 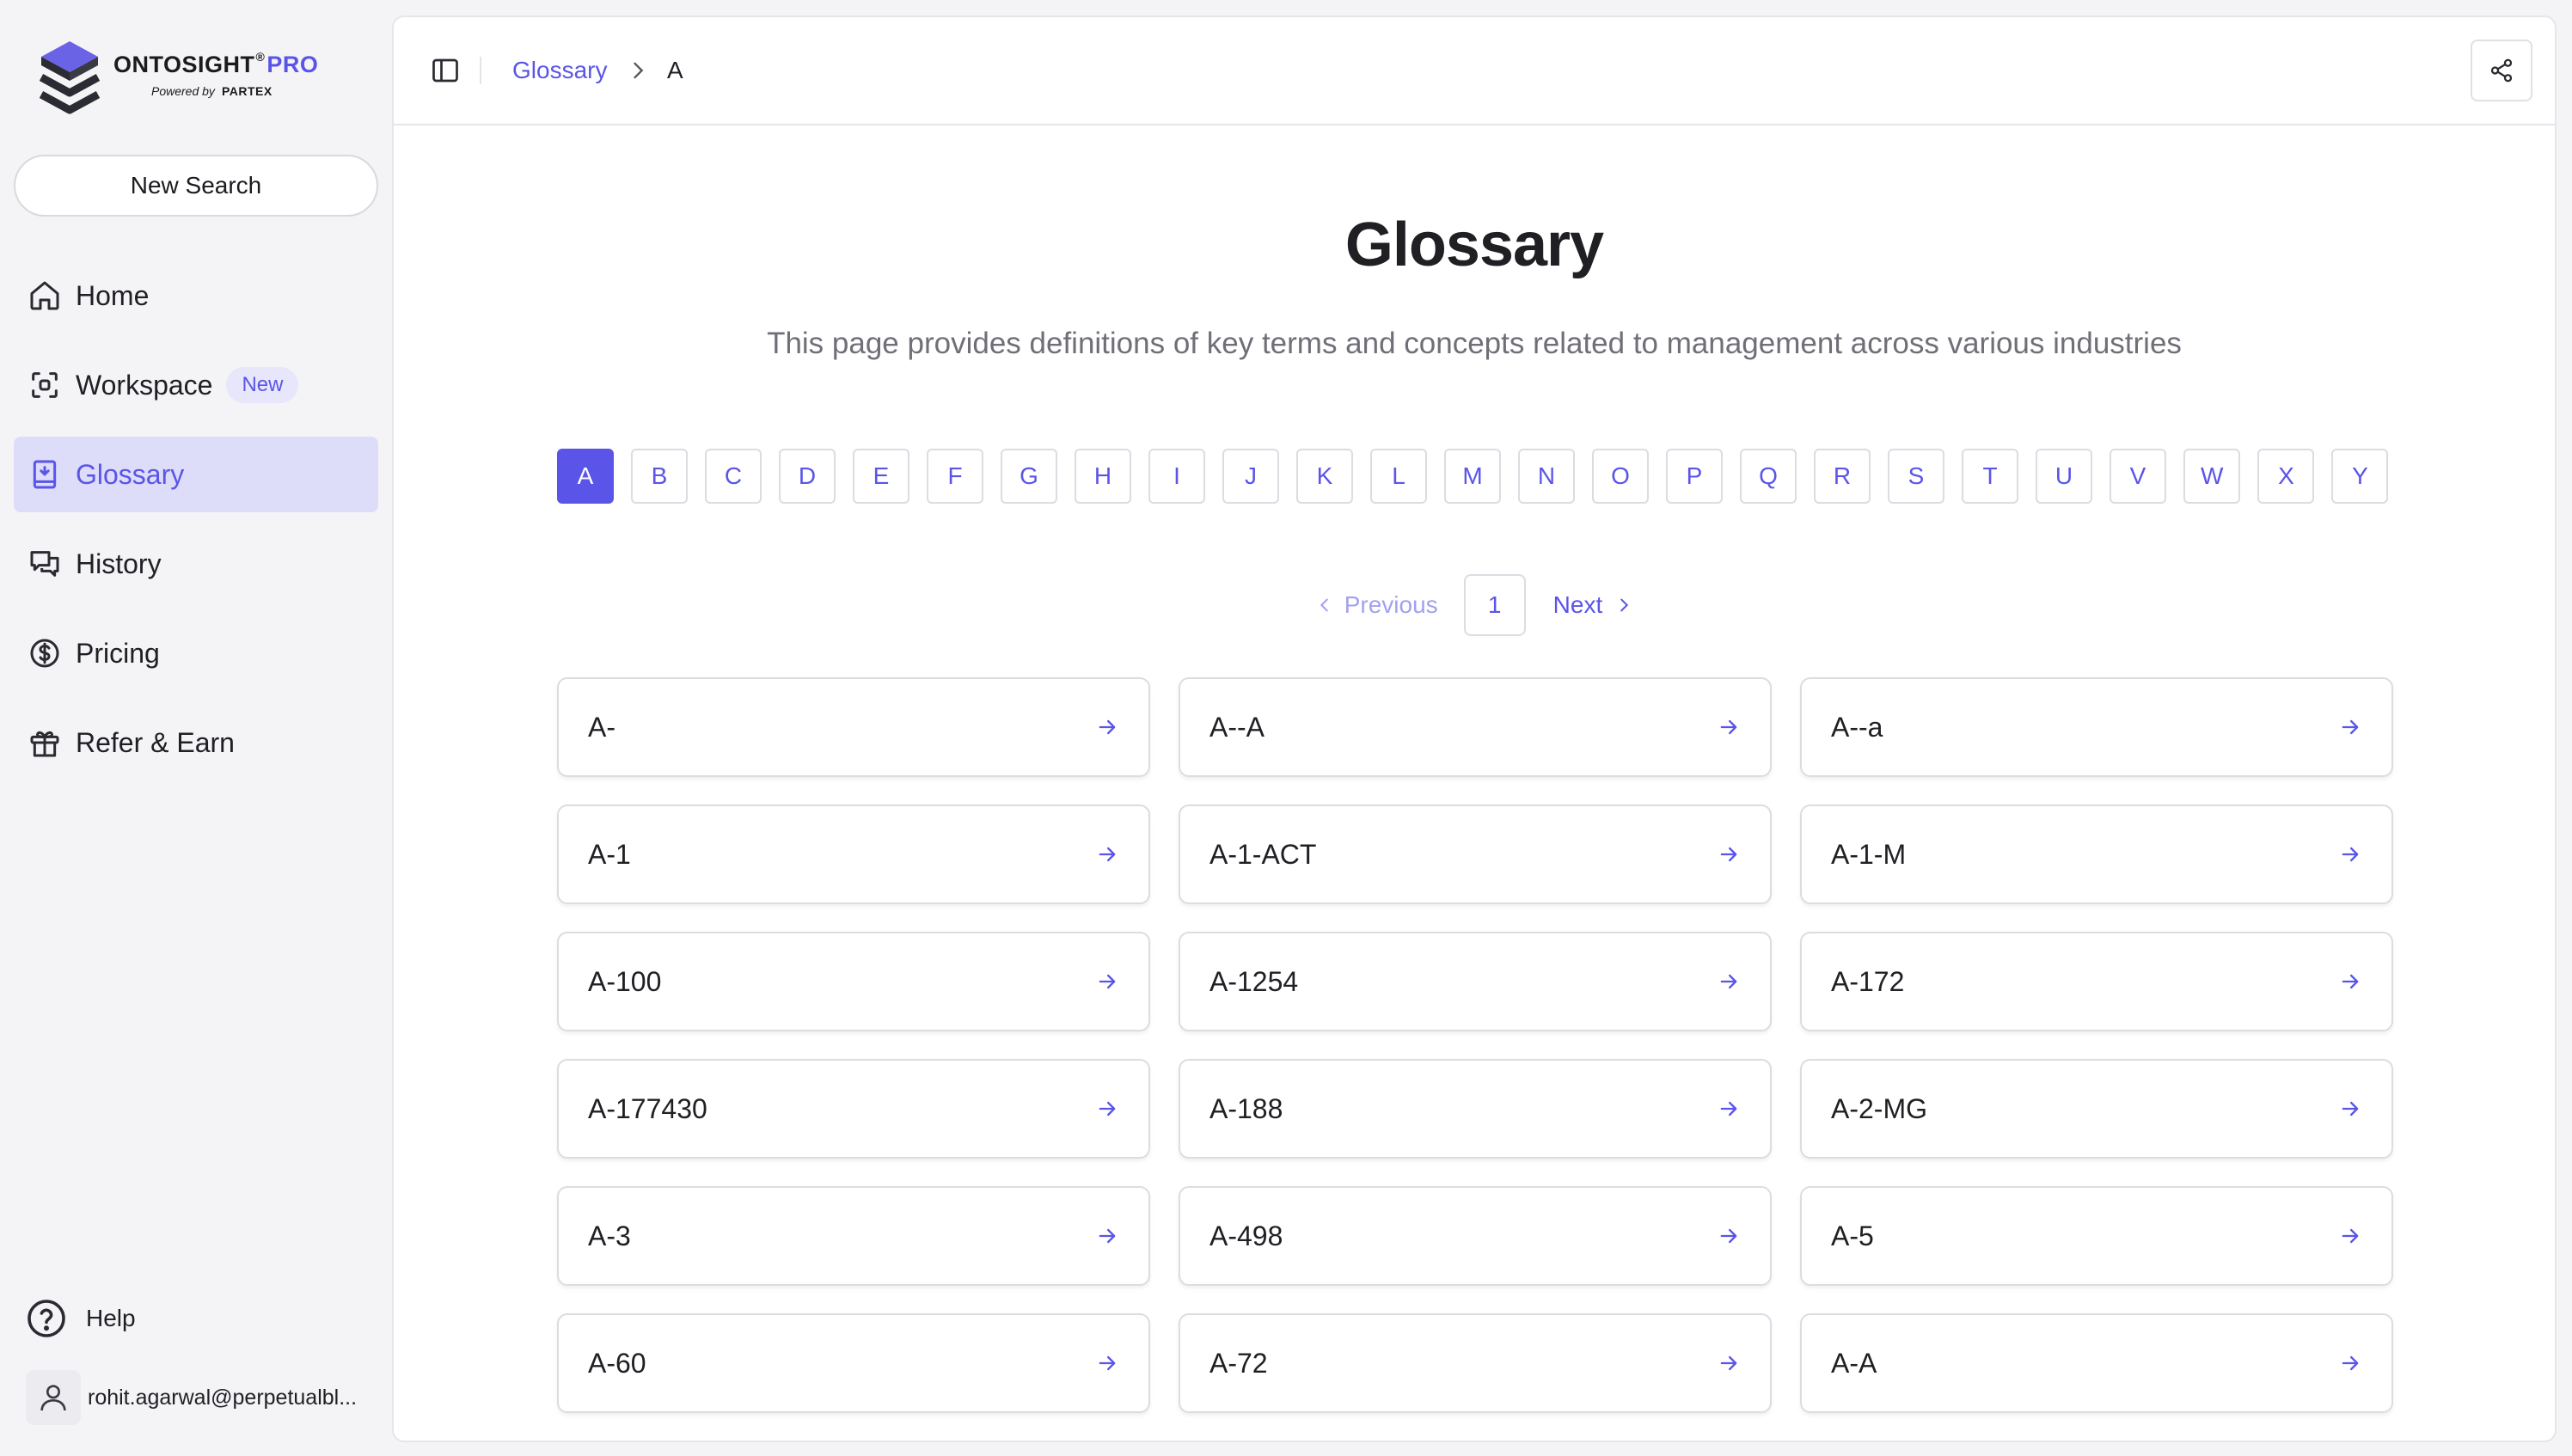 I want to click on share-button, so click(x=2501, y=70).